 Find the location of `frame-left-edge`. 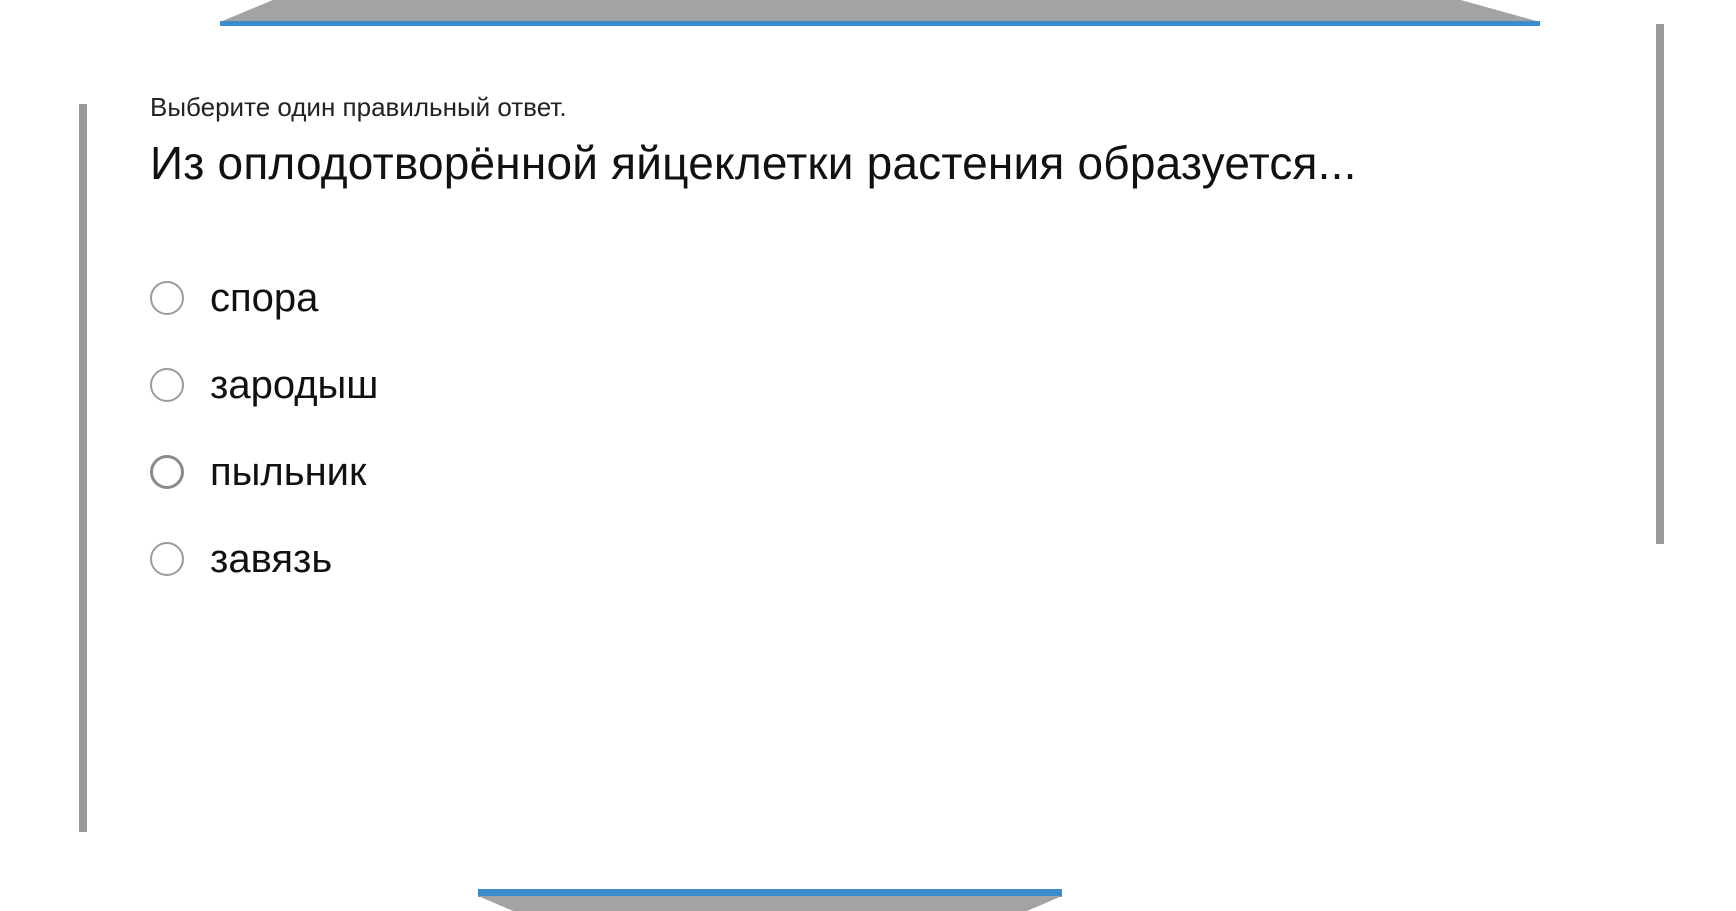

frame-left-edge is located at coordinates (83, 468).